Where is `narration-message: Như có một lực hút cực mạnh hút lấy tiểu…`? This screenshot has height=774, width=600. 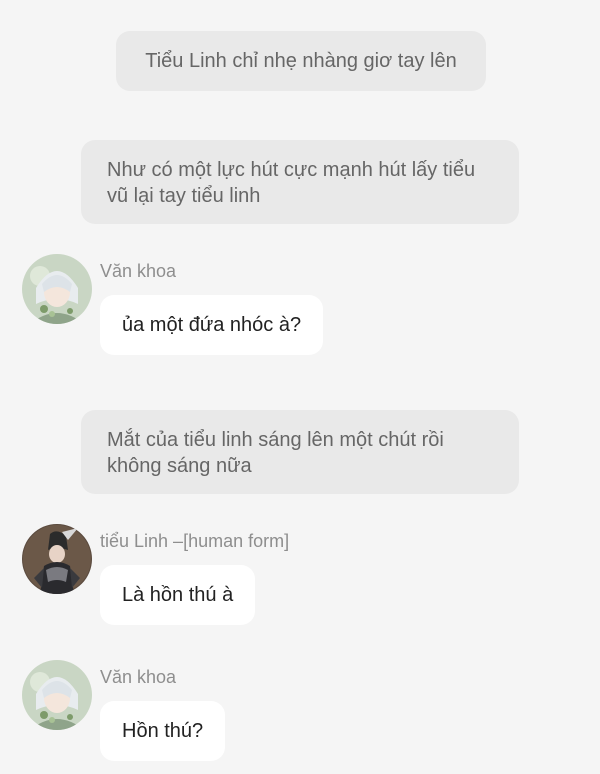 narration-message: Như có một lực hút cực mạnh hút lấy tiểu… is located at coordinates (300, 182).